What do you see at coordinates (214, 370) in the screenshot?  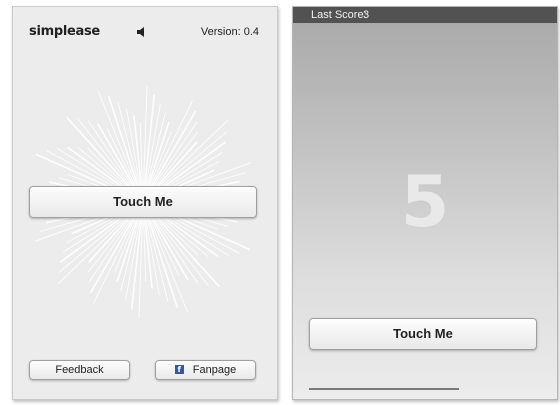 I see `fanpage-label: Fanpage` at bounding box center [214, 370].